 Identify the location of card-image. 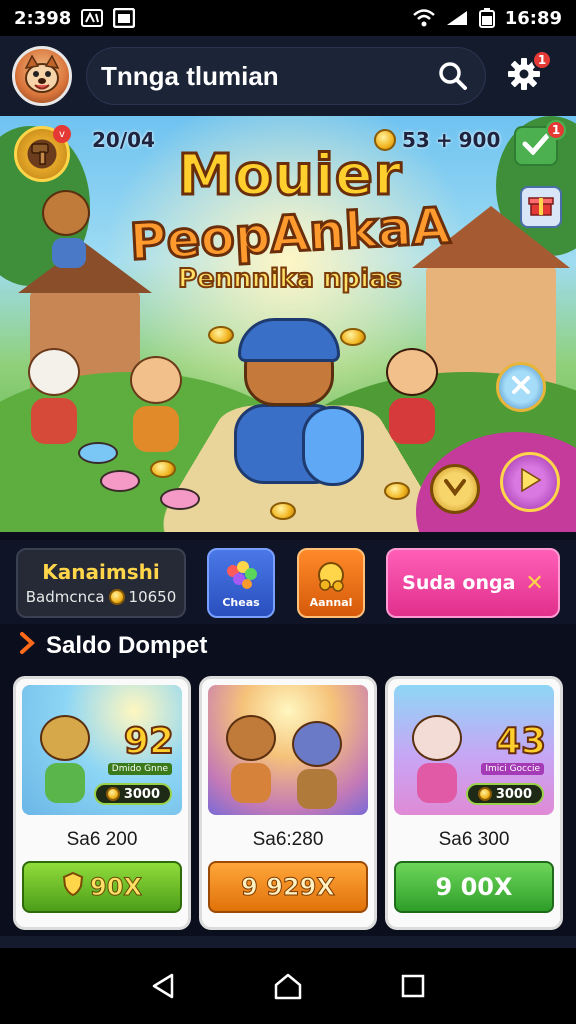
(288, 750).